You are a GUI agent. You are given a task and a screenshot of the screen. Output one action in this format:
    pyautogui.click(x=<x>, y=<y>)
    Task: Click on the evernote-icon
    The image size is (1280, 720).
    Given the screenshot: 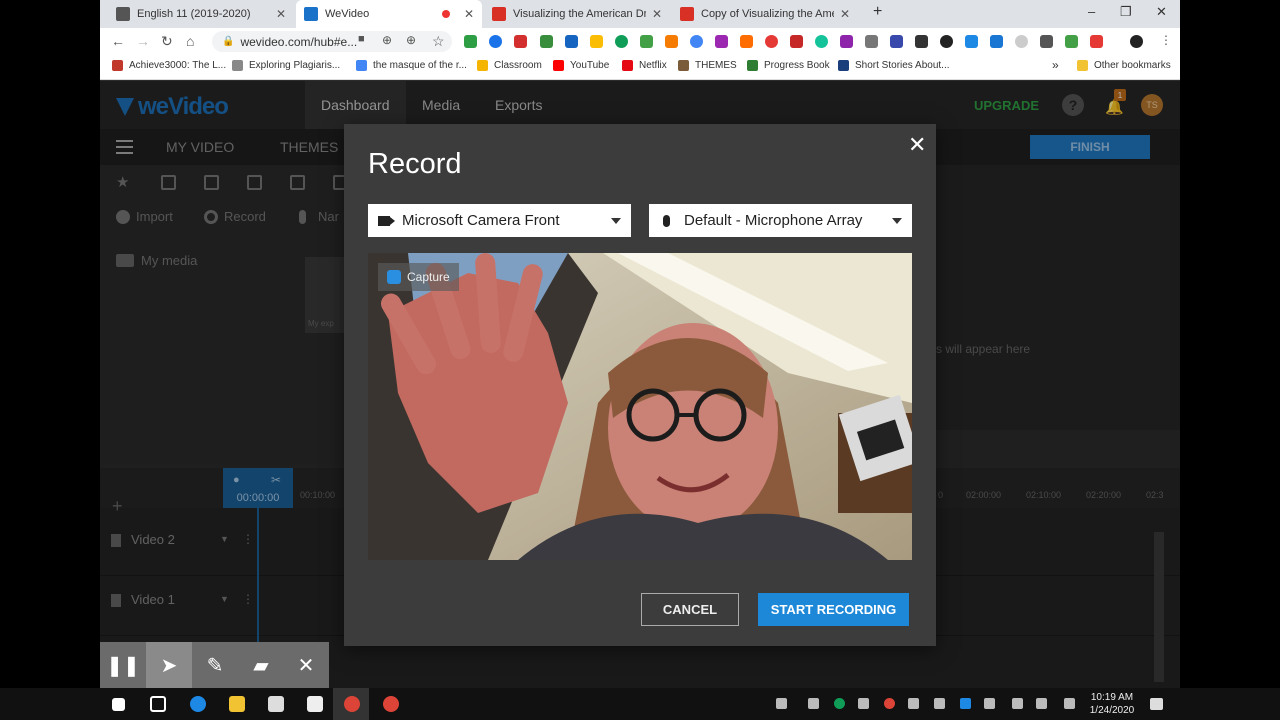 What is the action you would take?
    pyautogui.click(x=470, y=41)
    